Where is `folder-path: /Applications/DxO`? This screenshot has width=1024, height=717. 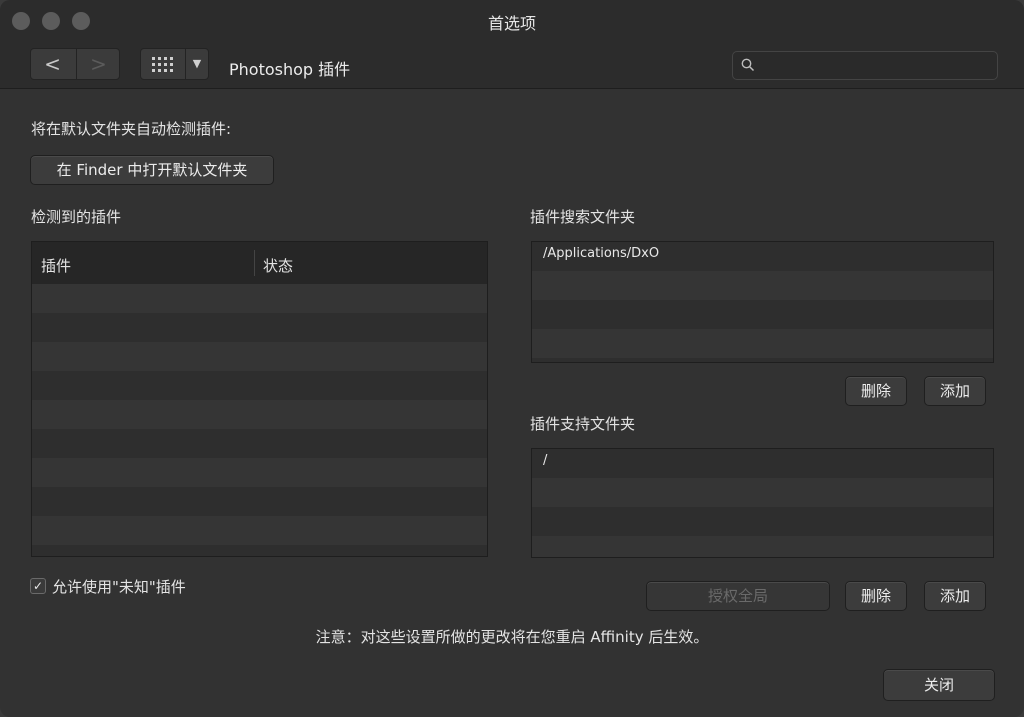
folder-path: /Applications/DxO is located at coordinates (601, 253).